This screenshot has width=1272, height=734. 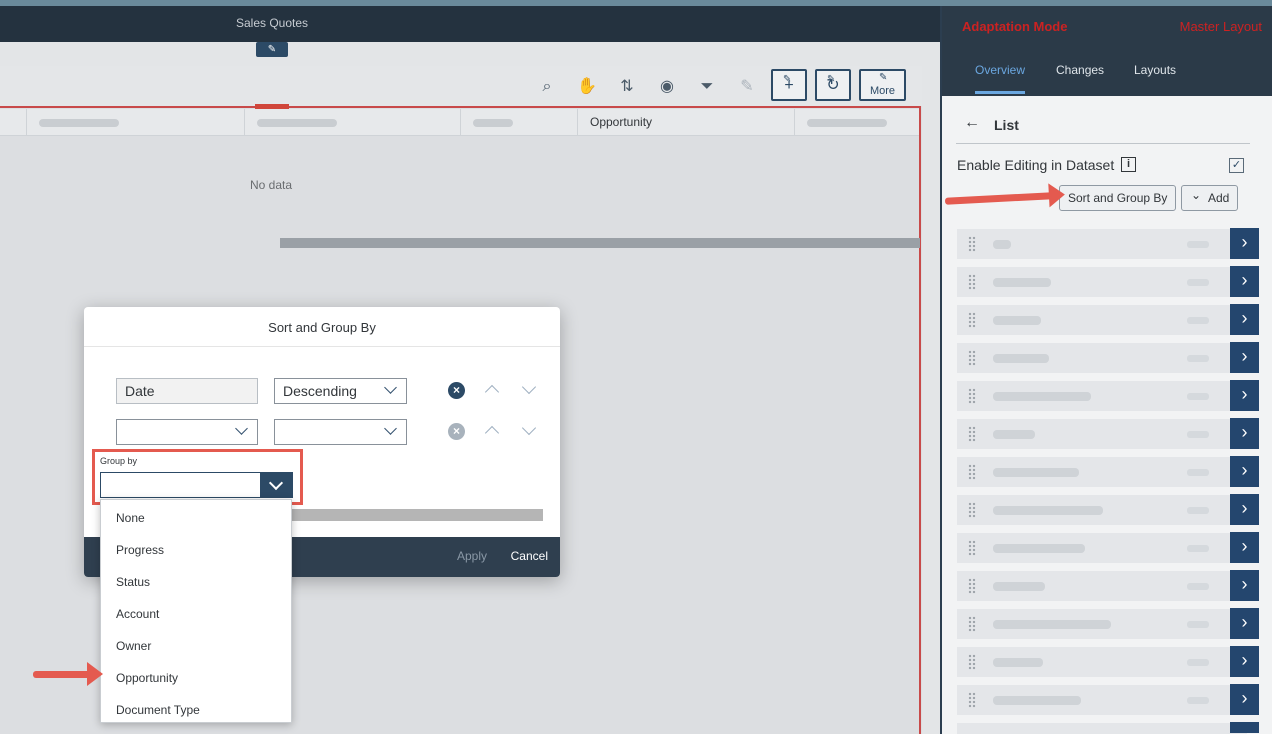 What do you see at coordinates (196, 614) in the screenshot?
I see `option-account: Account` at bounding box center [196, 614].